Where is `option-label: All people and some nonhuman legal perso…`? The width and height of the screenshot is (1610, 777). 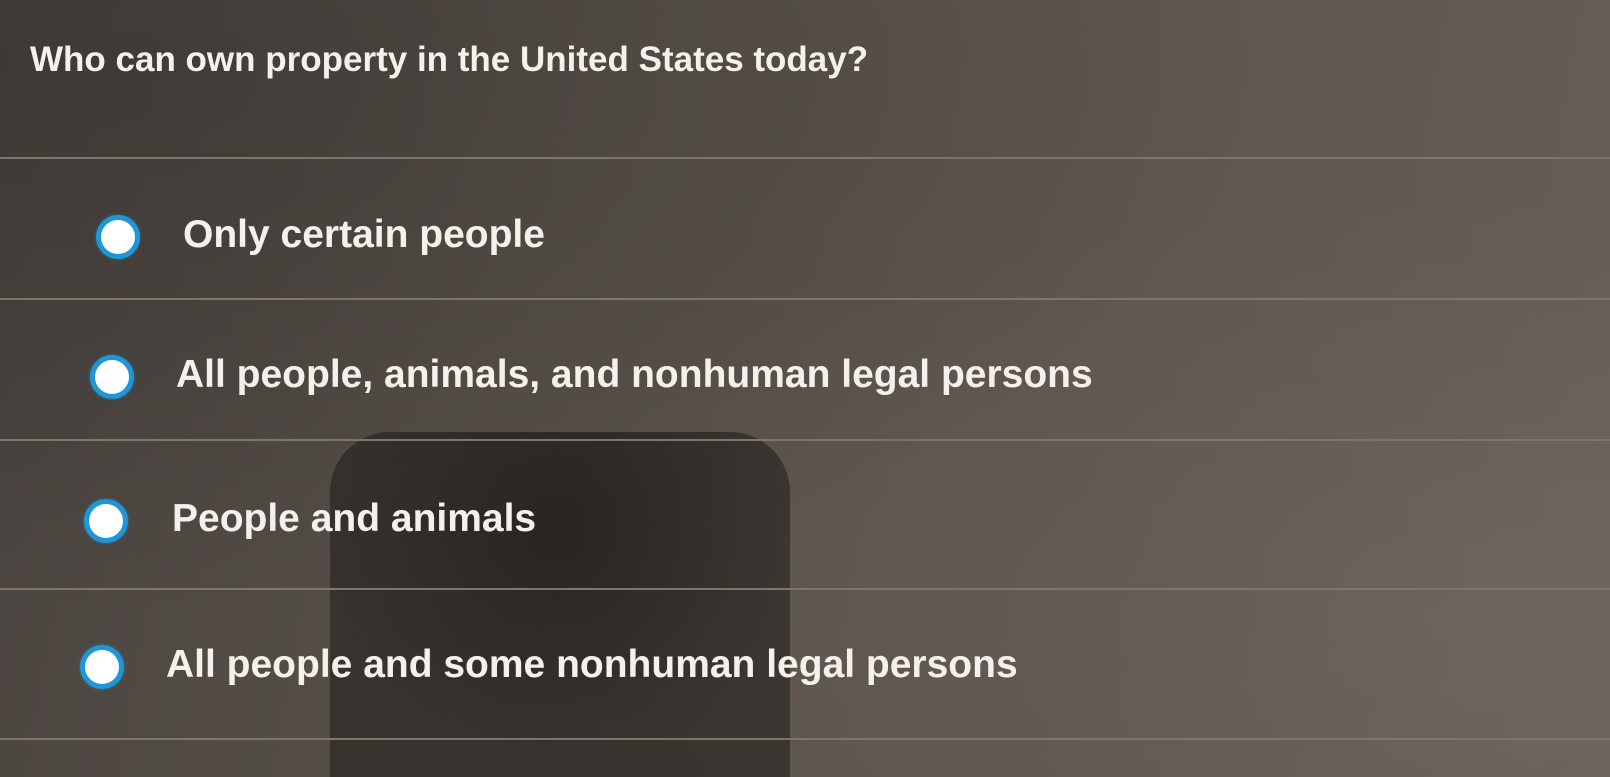 option-label: All people and some nonhuman legal perso… is located at coordinates (592, 664).